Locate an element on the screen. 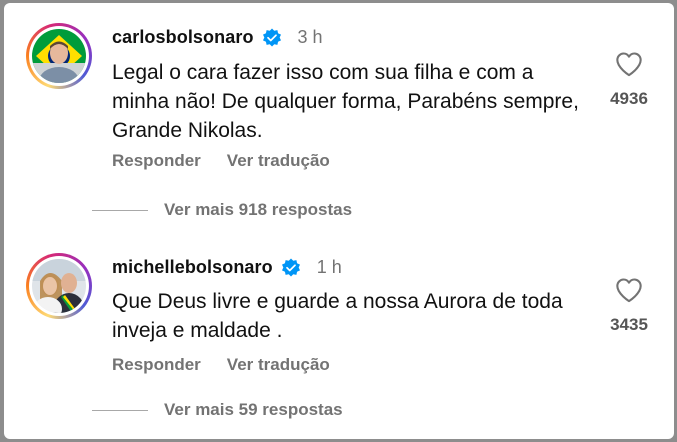 The width and height of the screenshot is (677, 442). comment-header: carlosbolsonaro 3 h is located at coordinates (217, 37).